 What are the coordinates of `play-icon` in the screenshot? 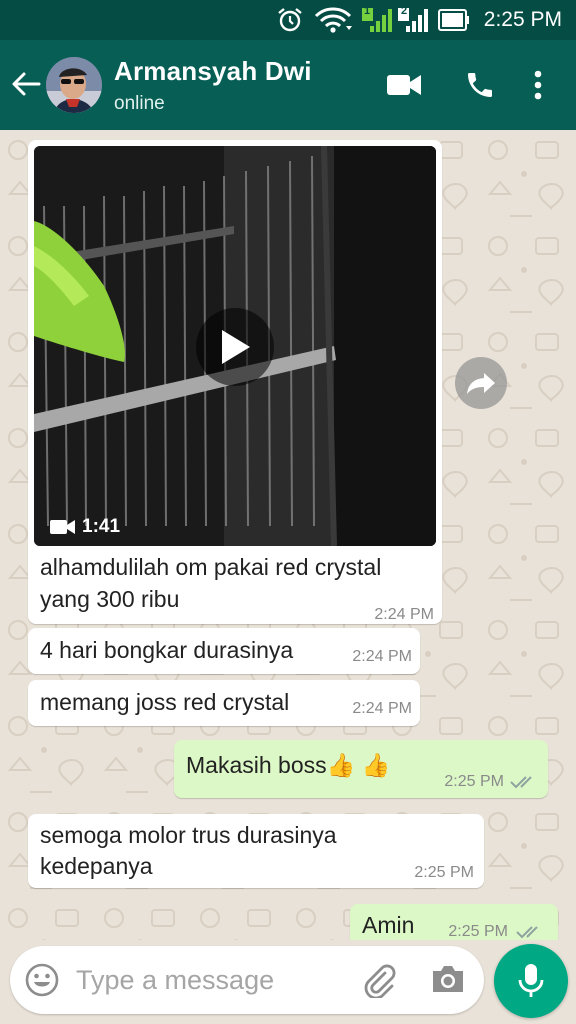 It's located at (236, 347).